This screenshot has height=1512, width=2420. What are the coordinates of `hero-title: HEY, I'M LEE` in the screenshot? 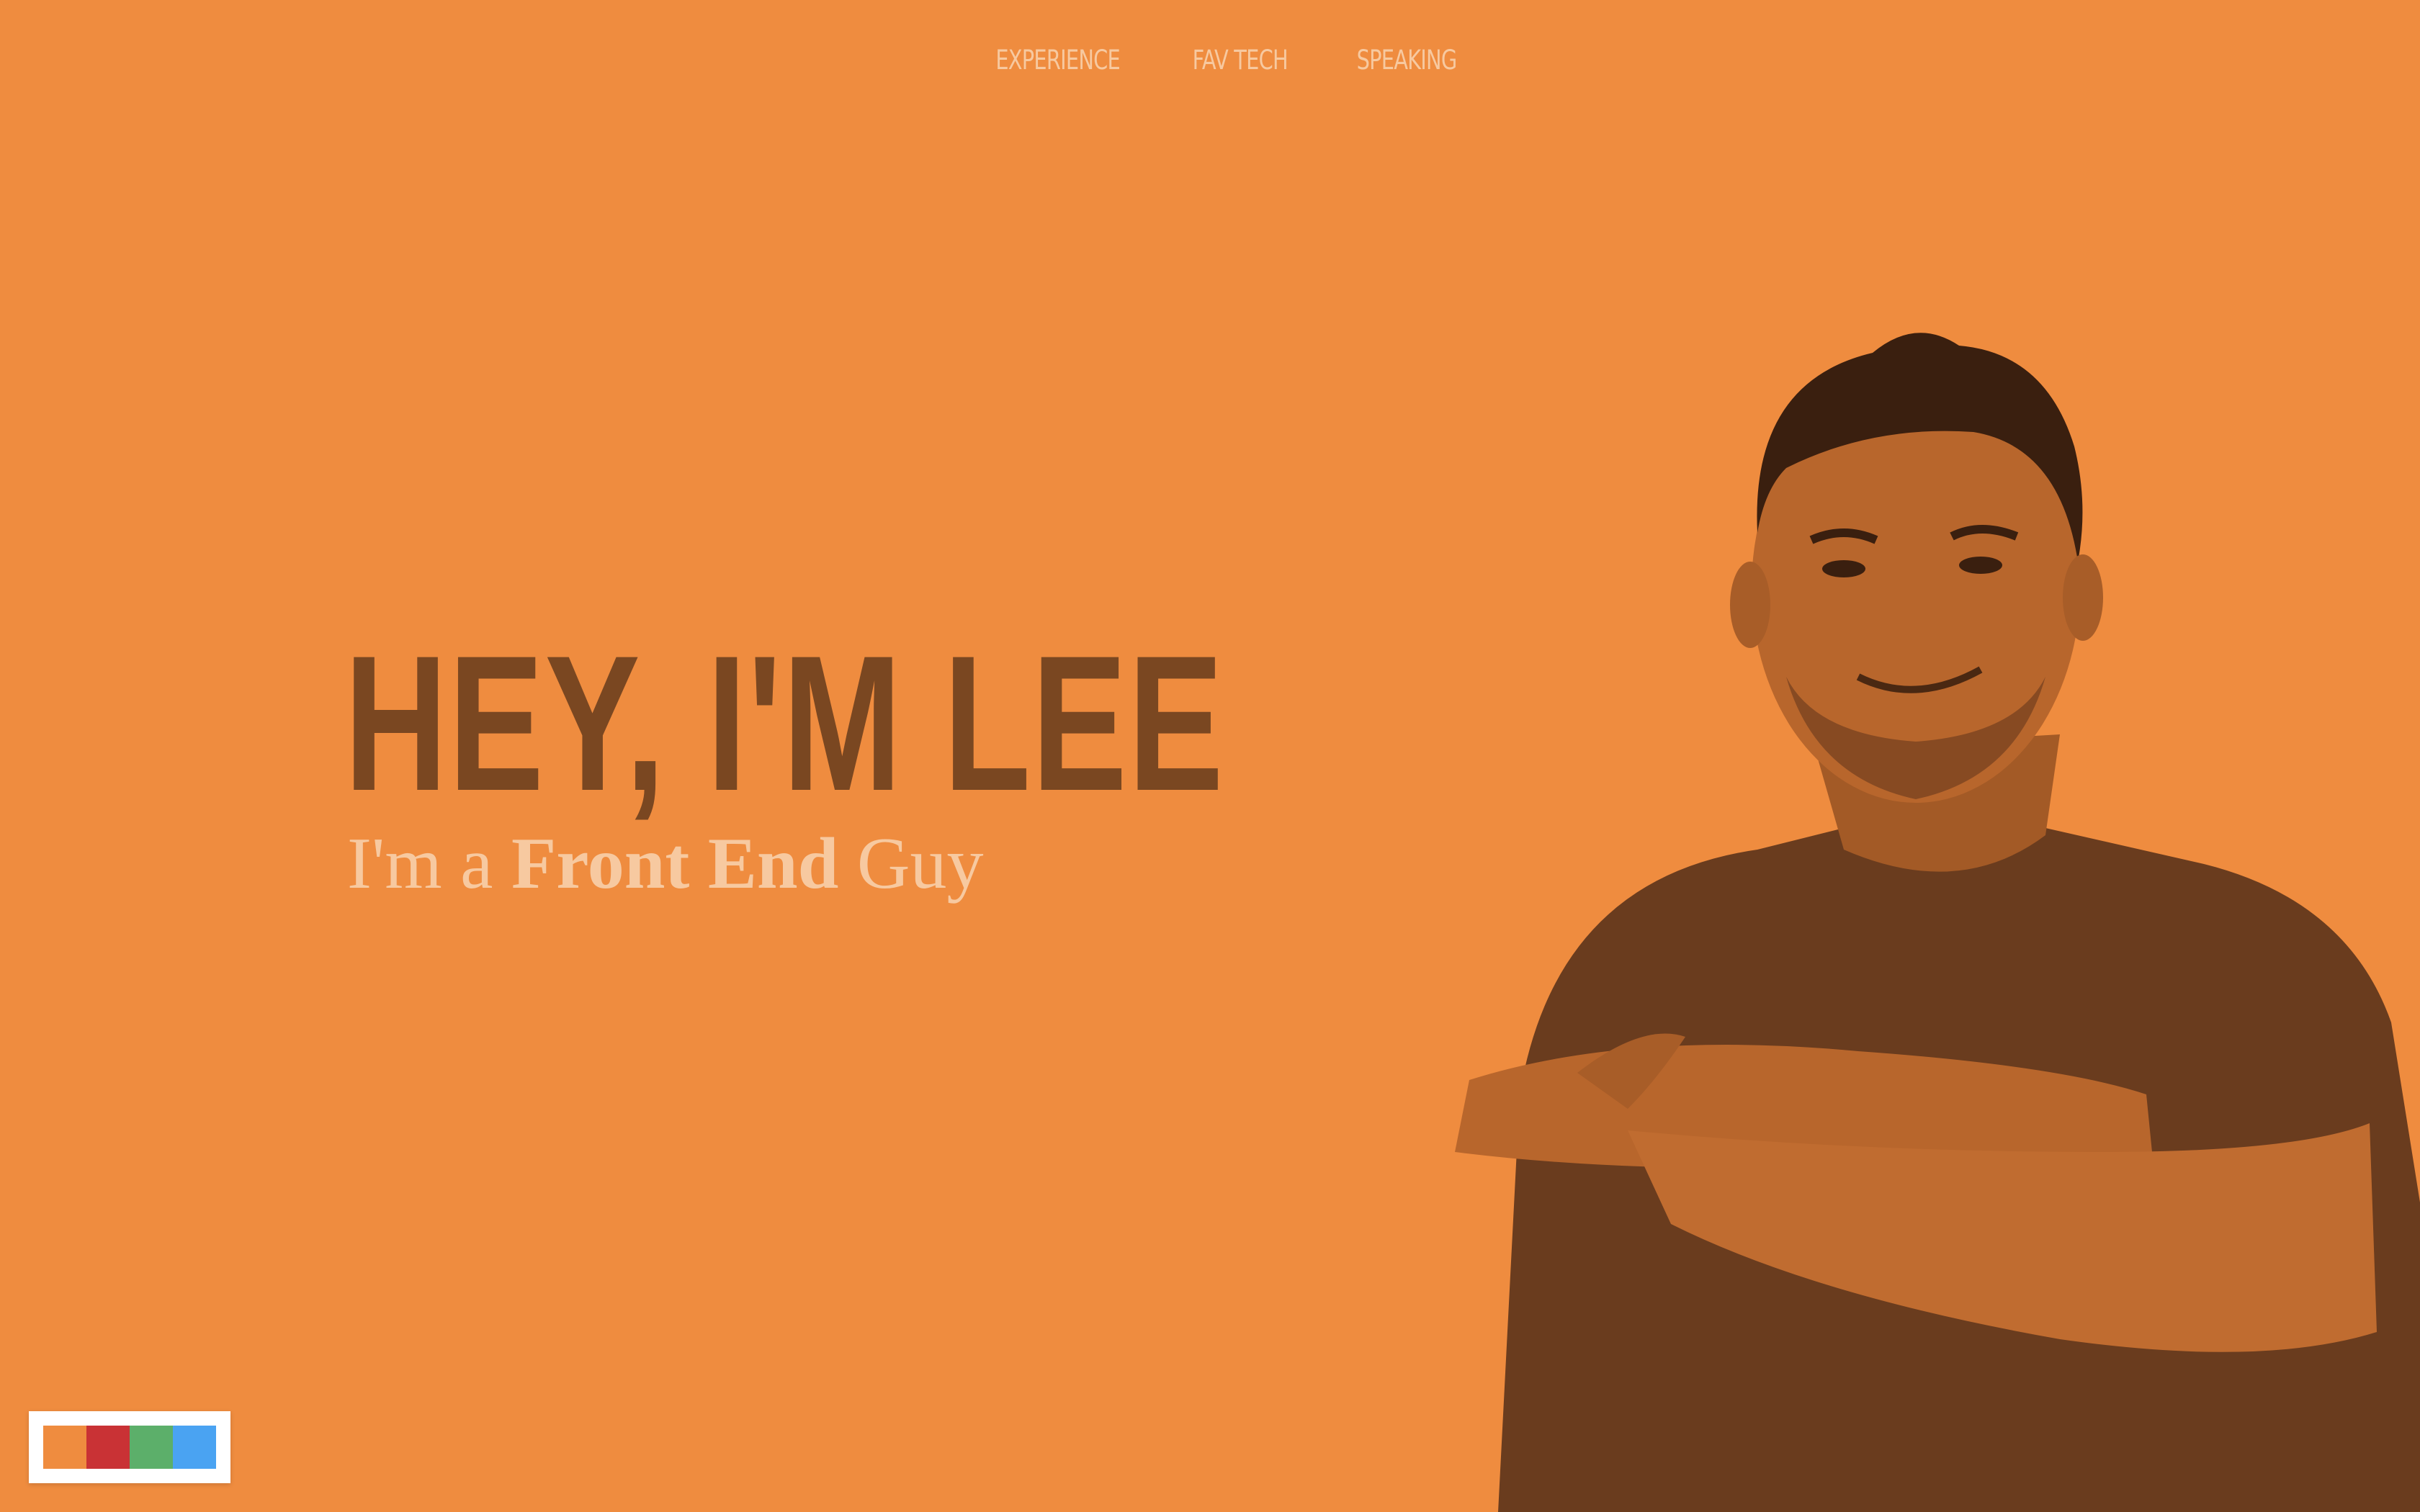 It's located at (784, 723).